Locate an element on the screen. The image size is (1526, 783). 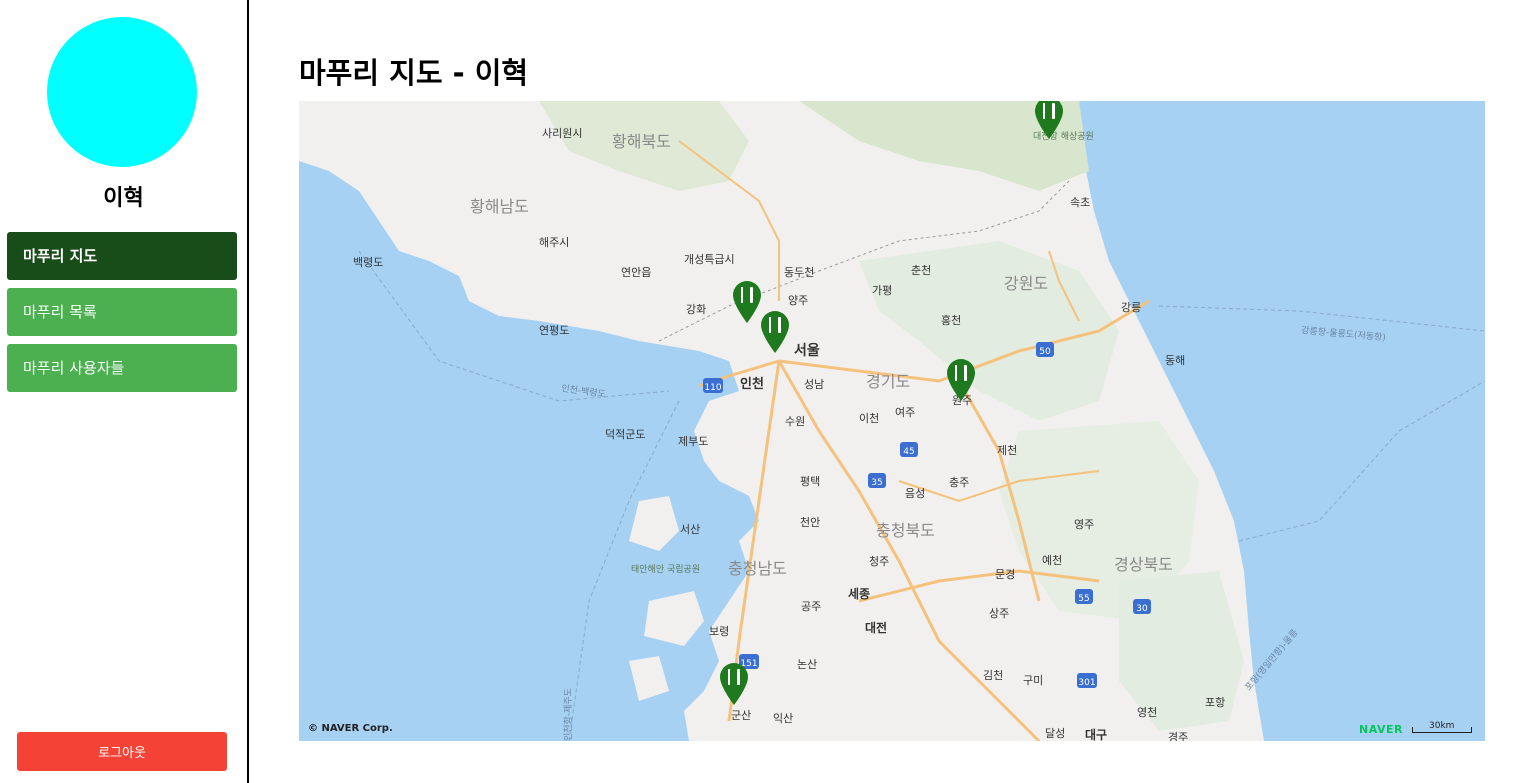
city-label: 수원 is located at coordinates (795, 421).